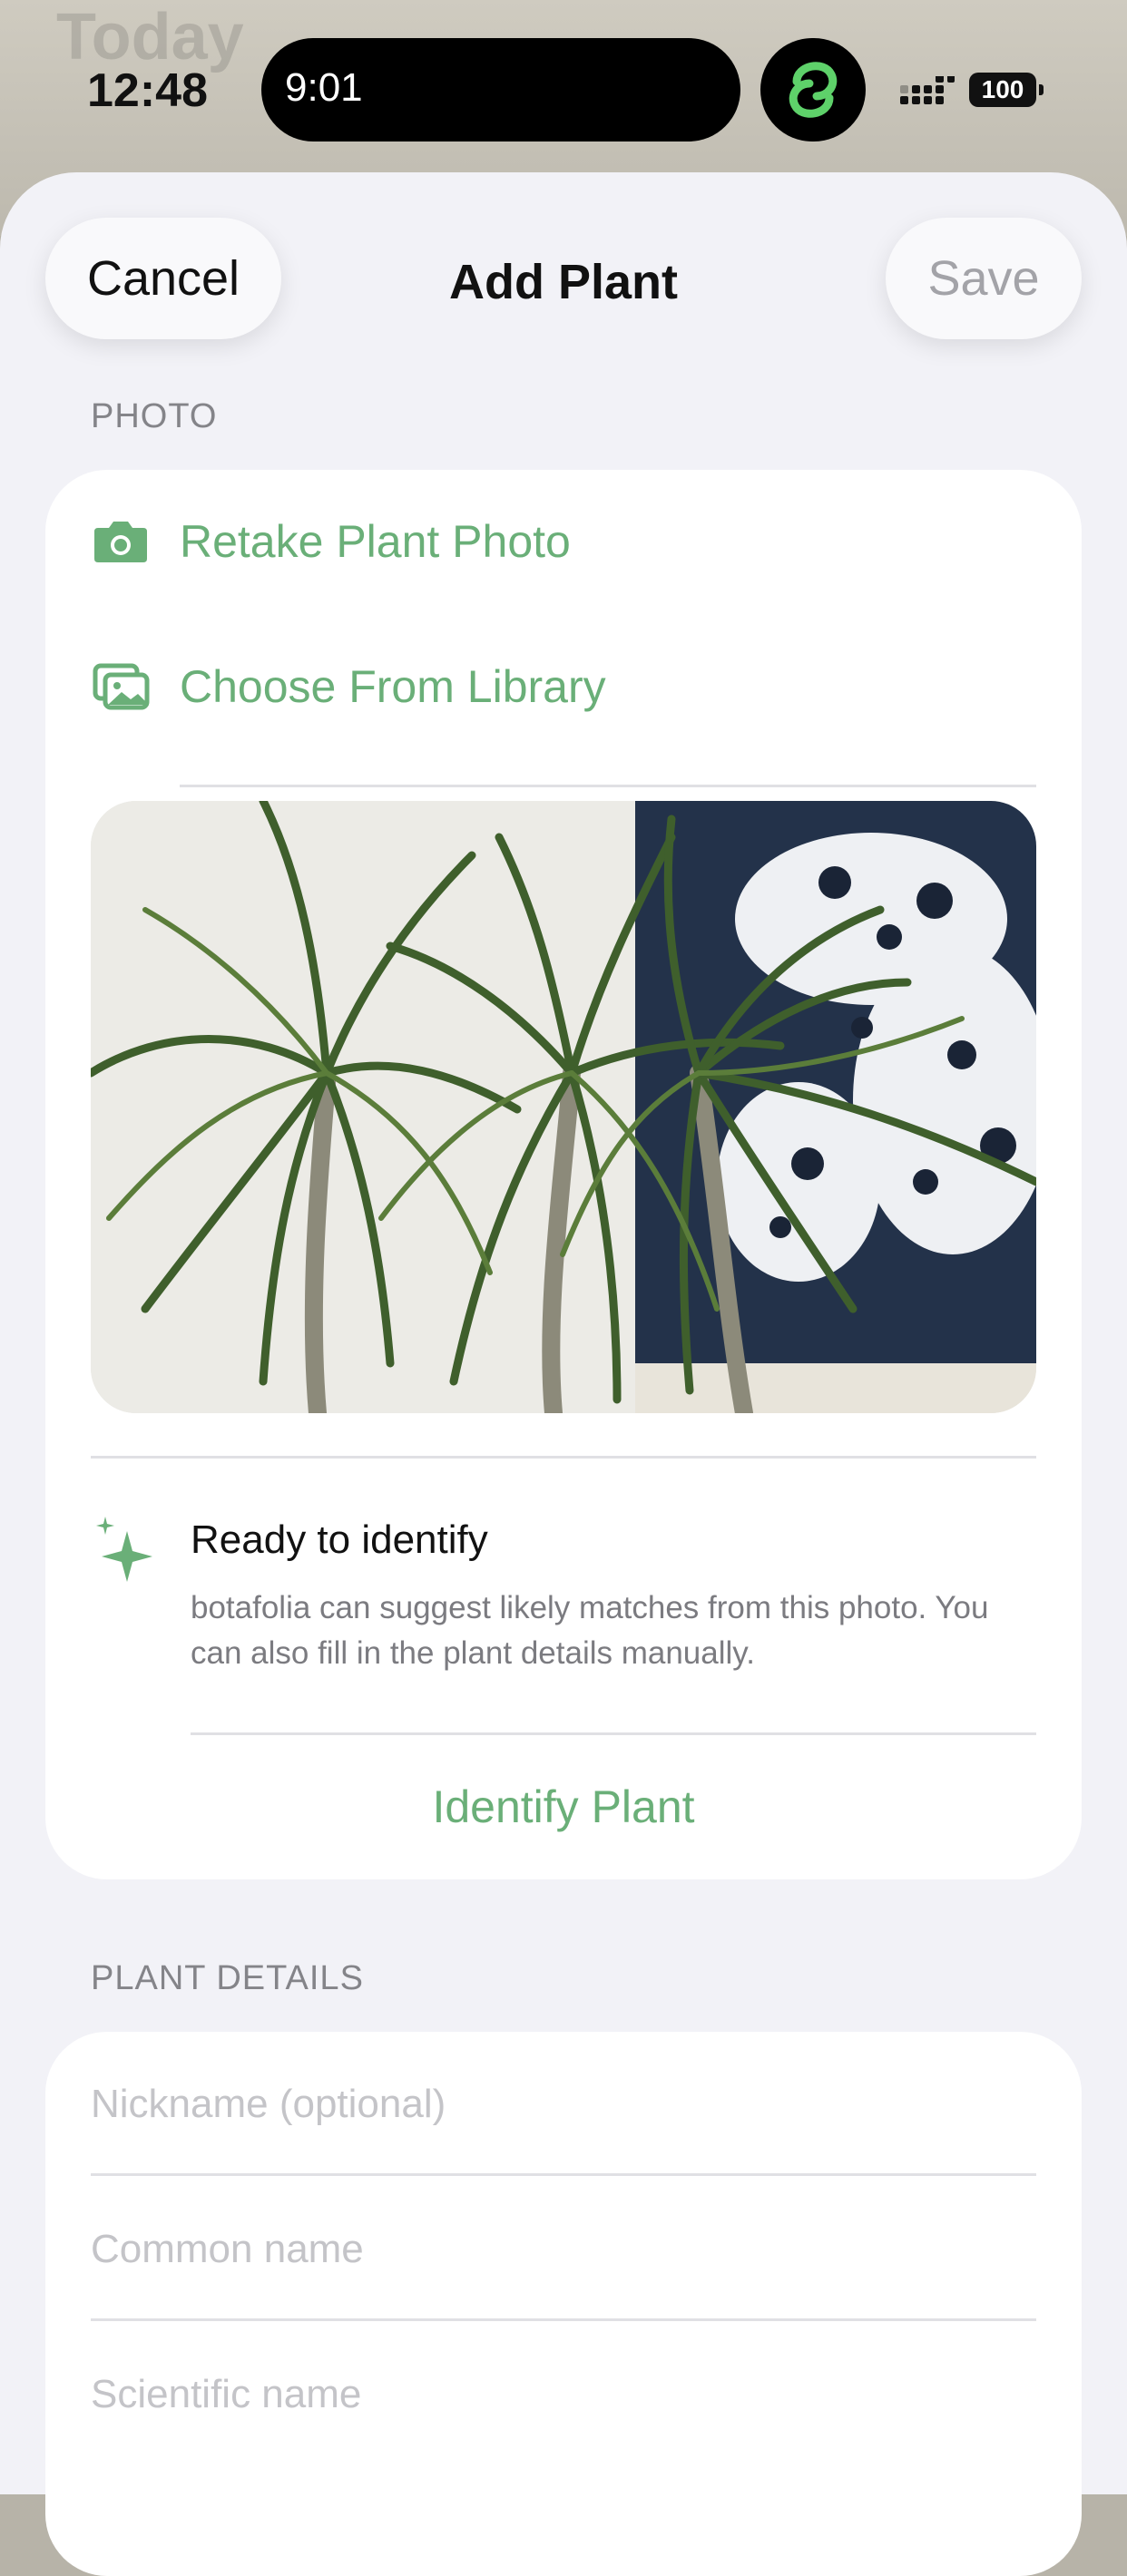 This screenshot has width=1127, height=2576. Describe the element at coordinates (120, 542) in the screenshot. I see `camera-icon` at that location.